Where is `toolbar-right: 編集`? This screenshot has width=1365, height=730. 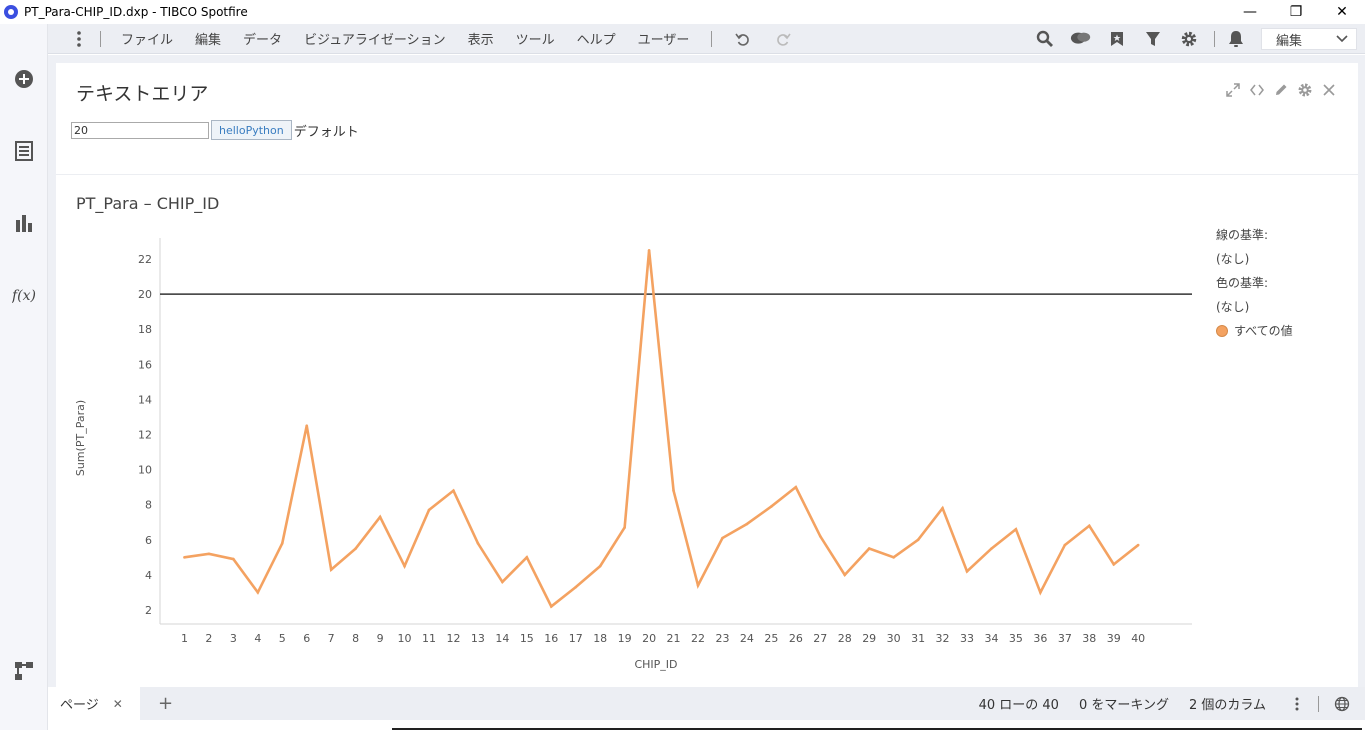
toolbar-right: 編集 is located at coordinates (1199, 39).